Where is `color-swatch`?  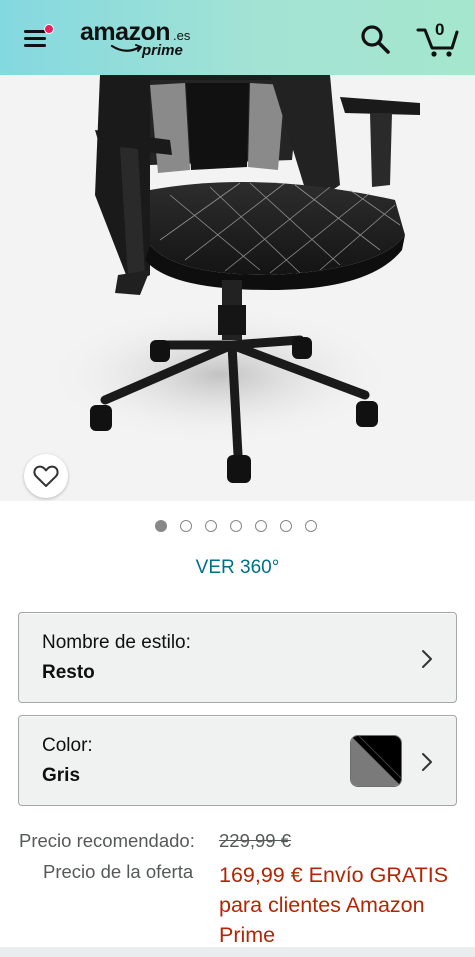
color-swatch is located at coordinates (376, 761).